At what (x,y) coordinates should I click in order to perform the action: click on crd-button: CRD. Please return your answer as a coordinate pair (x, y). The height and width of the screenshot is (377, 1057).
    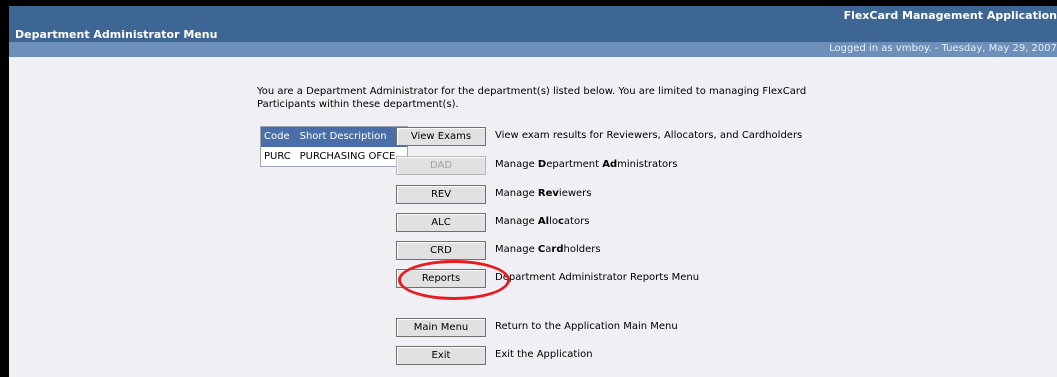
    Looking at the image, I should click on (441, 250).